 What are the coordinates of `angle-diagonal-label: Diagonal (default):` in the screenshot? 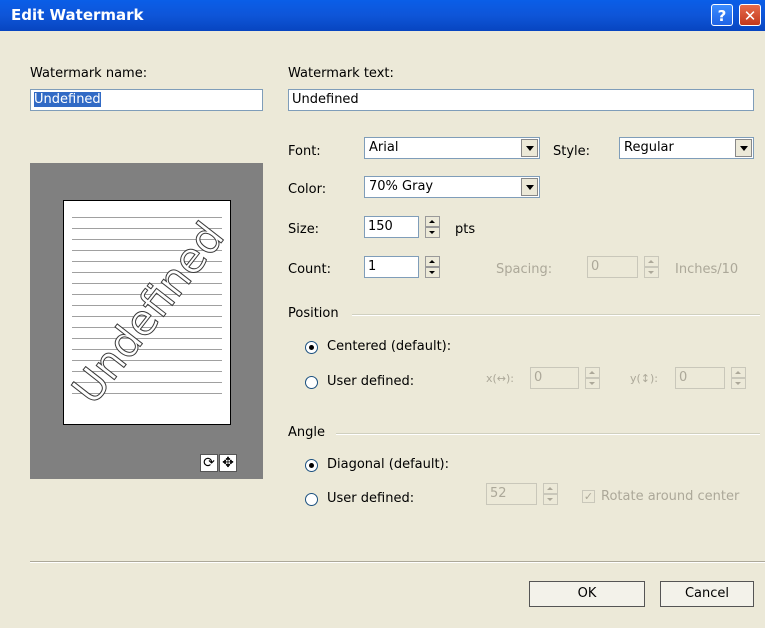 It's located at (388, 464).